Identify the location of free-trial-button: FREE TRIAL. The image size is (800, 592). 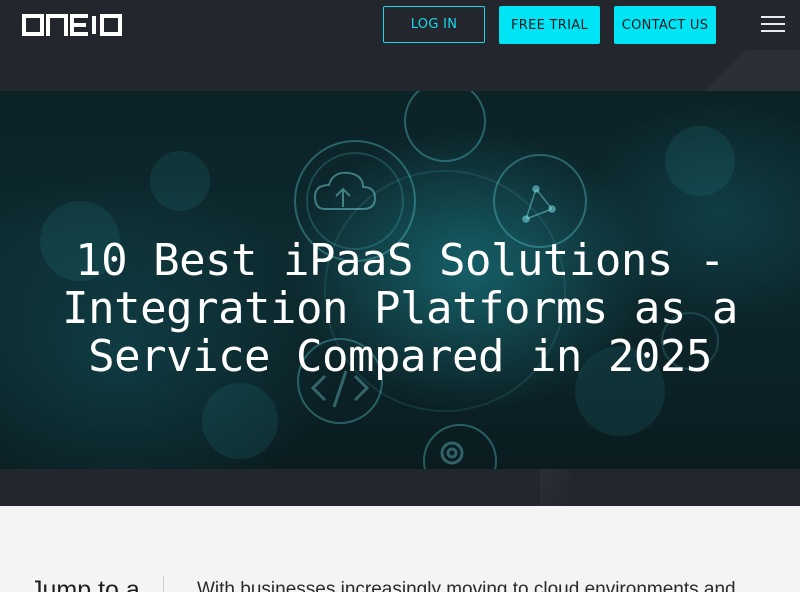
(549, 25).